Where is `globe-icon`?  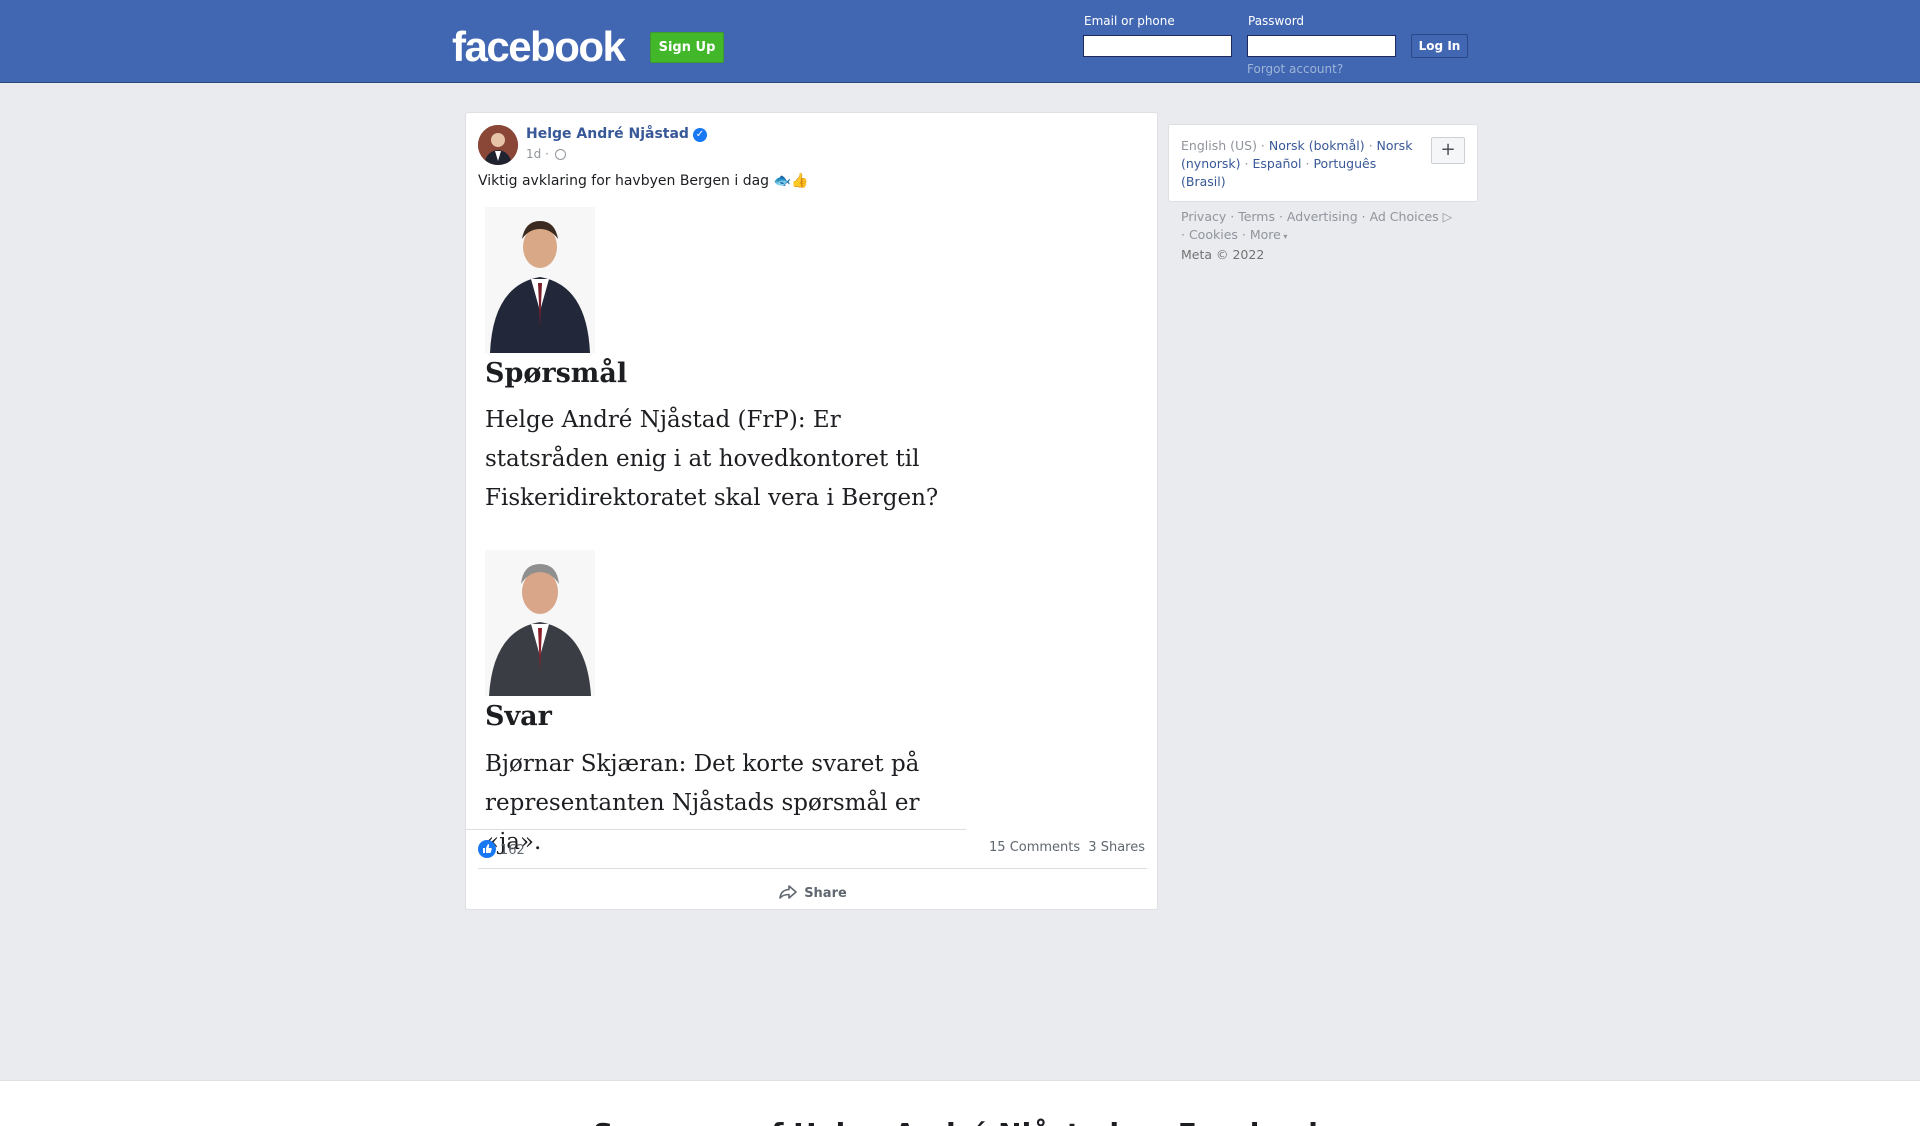
globe-icon is located at coordinates (560, 154).